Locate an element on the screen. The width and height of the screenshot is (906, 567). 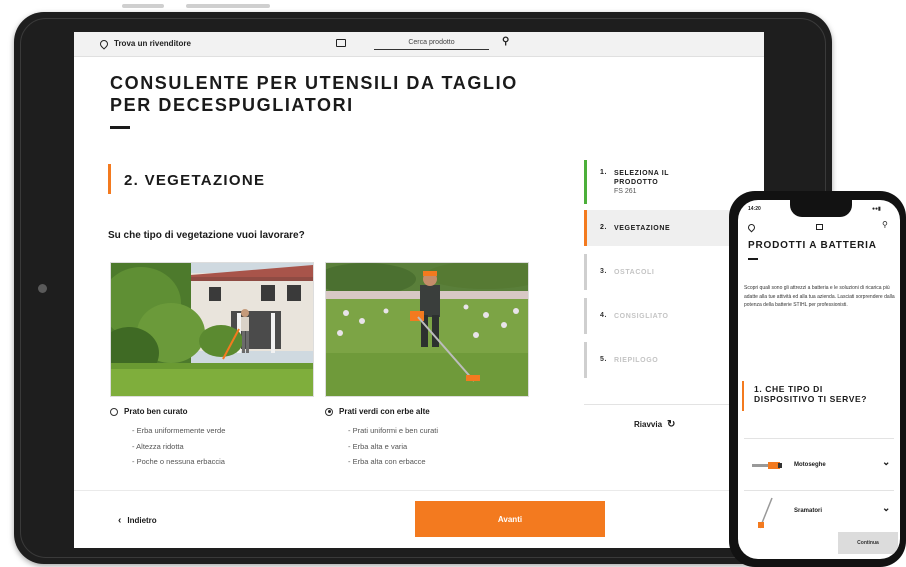
chainsaw-icon is located at coordinates (767, 465).